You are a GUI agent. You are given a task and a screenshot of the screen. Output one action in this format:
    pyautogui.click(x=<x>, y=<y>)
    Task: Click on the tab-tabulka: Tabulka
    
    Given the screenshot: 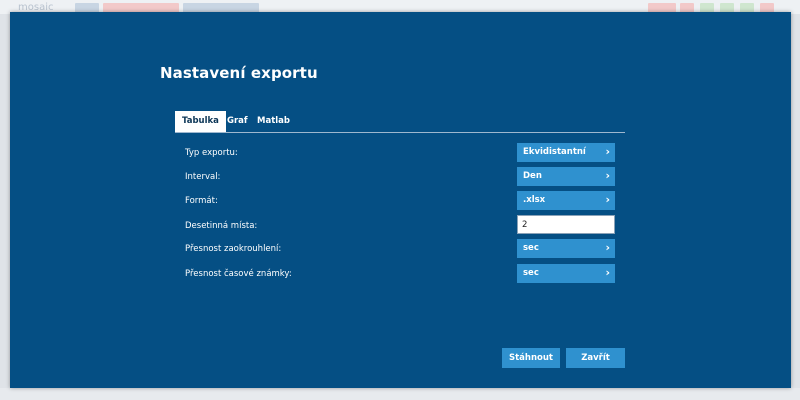 What is the action you would take?
    pyautogui.click(x=200, y=121)
    